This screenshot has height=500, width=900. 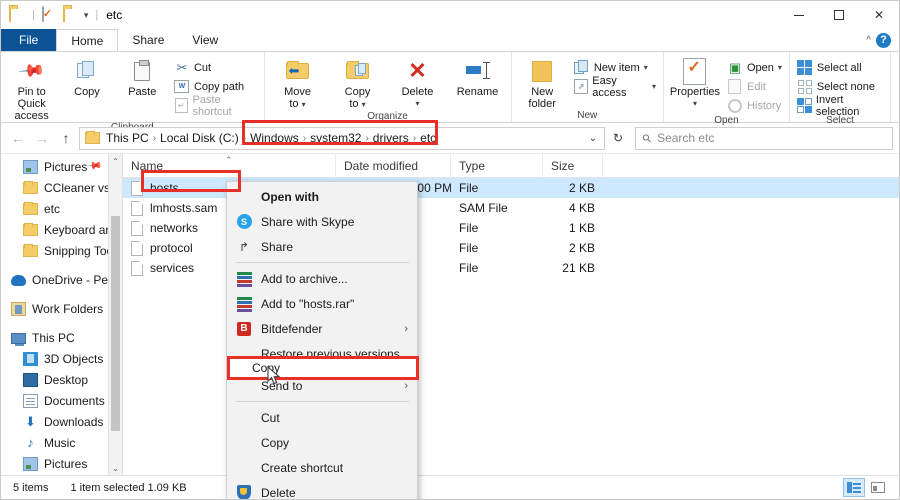 I want to click on breadcrumb-local-disk: Local Disk (C:), so click(x=199, y=138).